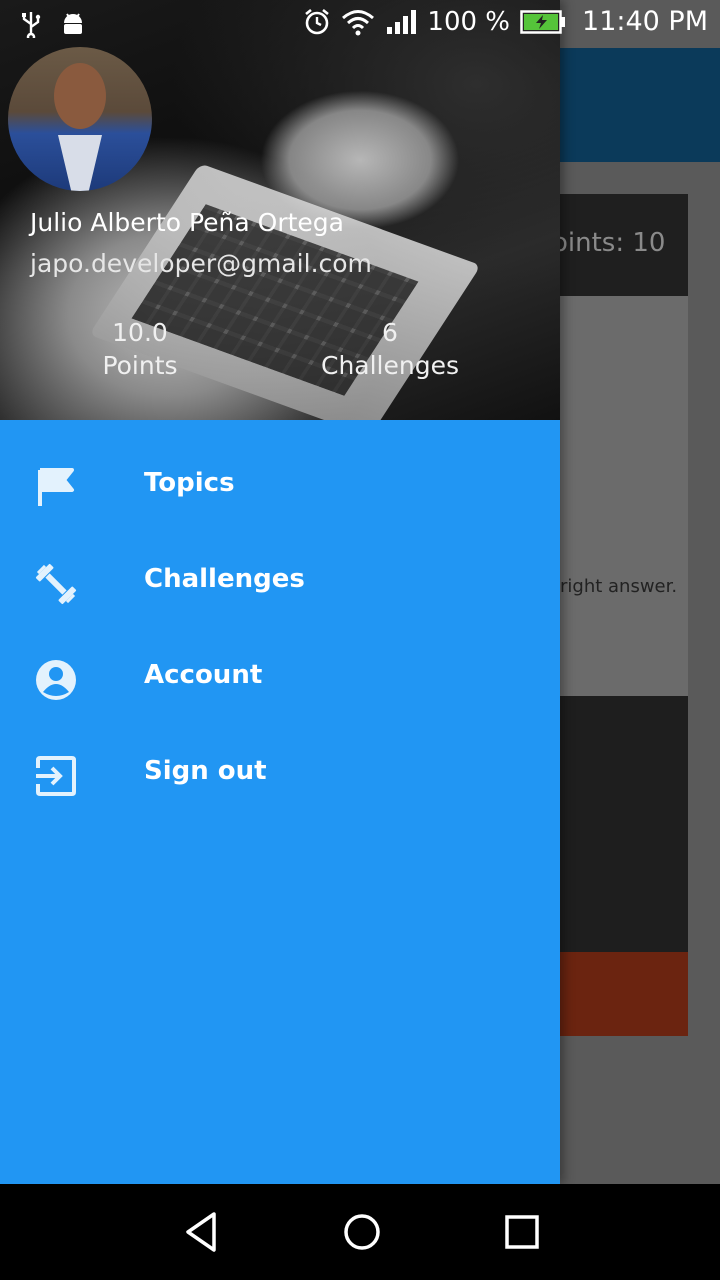 This screenshot has height=1280, width=720. I want to click on menu-item-challenges: Challenges, so click(280, 582).